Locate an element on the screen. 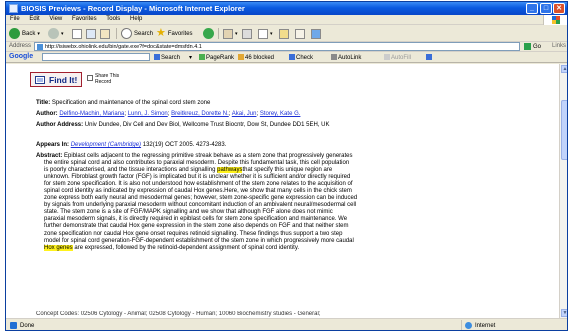 This screenshot has height=332, width=572. status-bar: Done Internet is located at coordinates (286, 324).